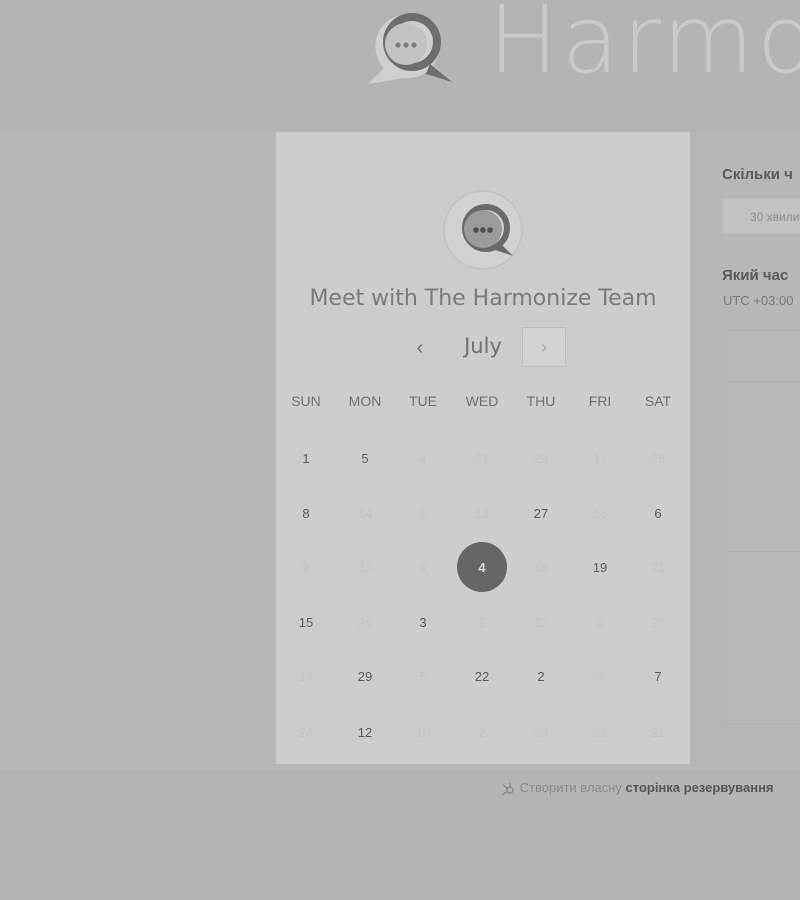 The image size is (800, 900). What do you see at coordinates (541, 401) in the screenshot?
I see `weekday-thu: THU` at bounding box center [541, 401].